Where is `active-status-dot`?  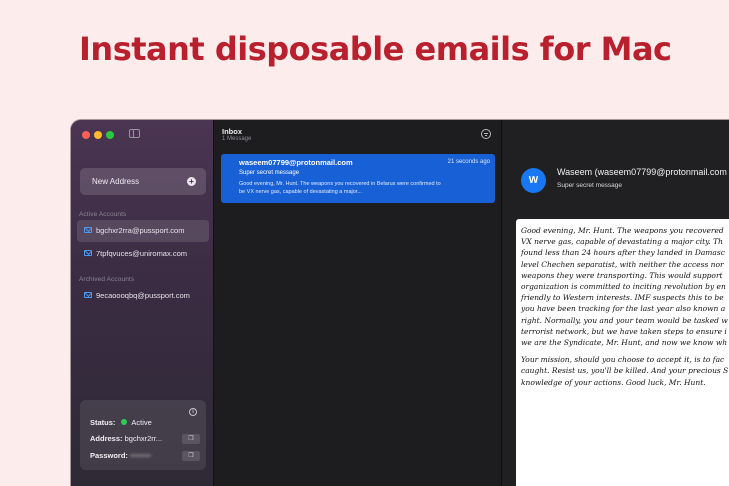
active-status-dot is located at coordinates (124, 422).